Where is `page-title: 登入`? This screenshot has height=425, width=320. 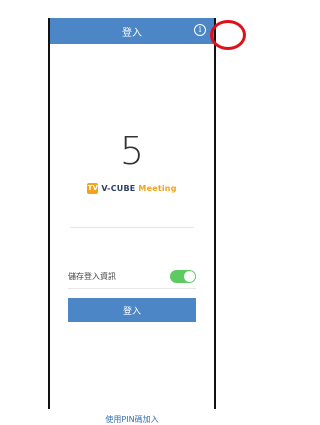 page-title: 登入 is located at coordinates (132, 33).